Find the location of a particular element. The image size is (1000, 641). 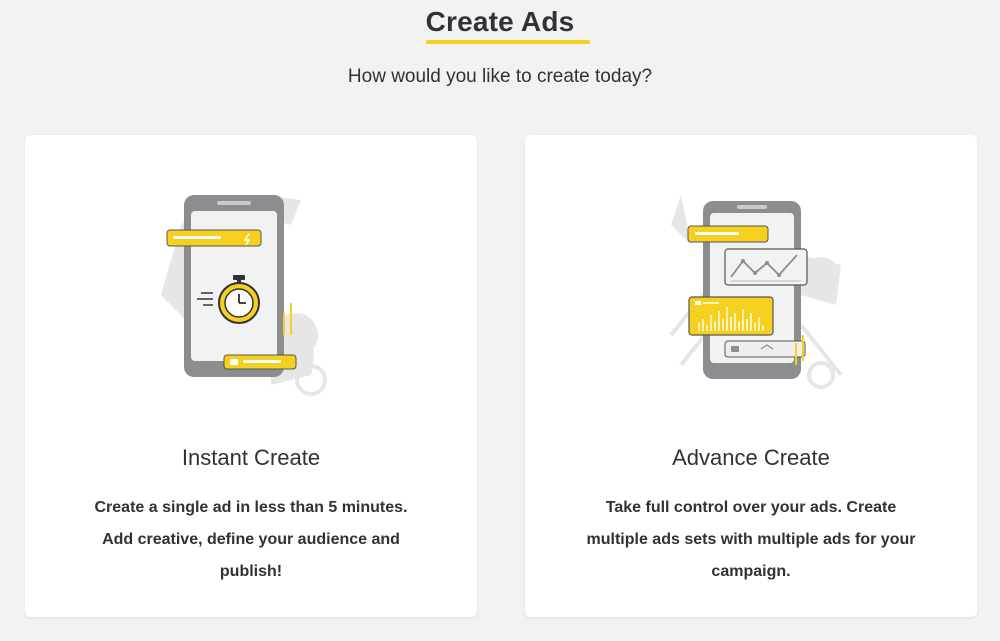

page-subtitle: How would you like to create today? is located at coordinates (500, 76).